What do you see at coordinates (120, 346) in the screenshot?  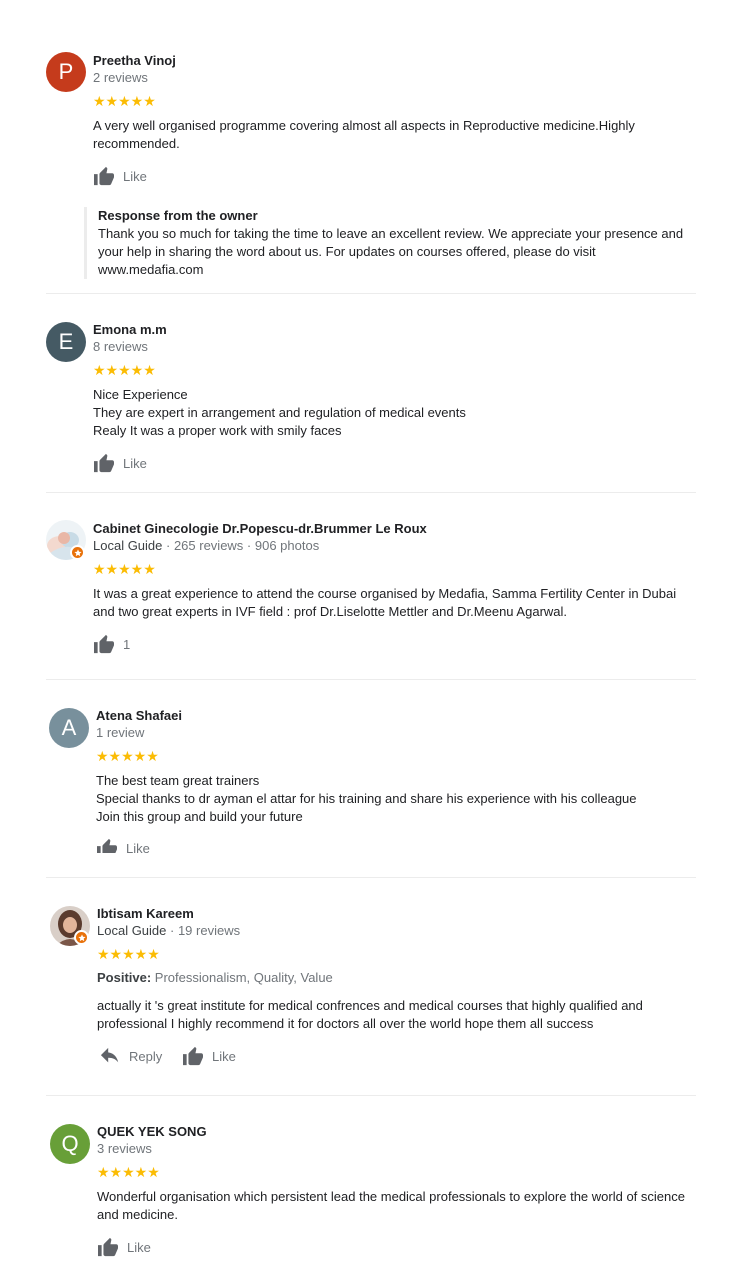 I see `reviewer-meta: 8 reviews` at bounding box center [120, 346].